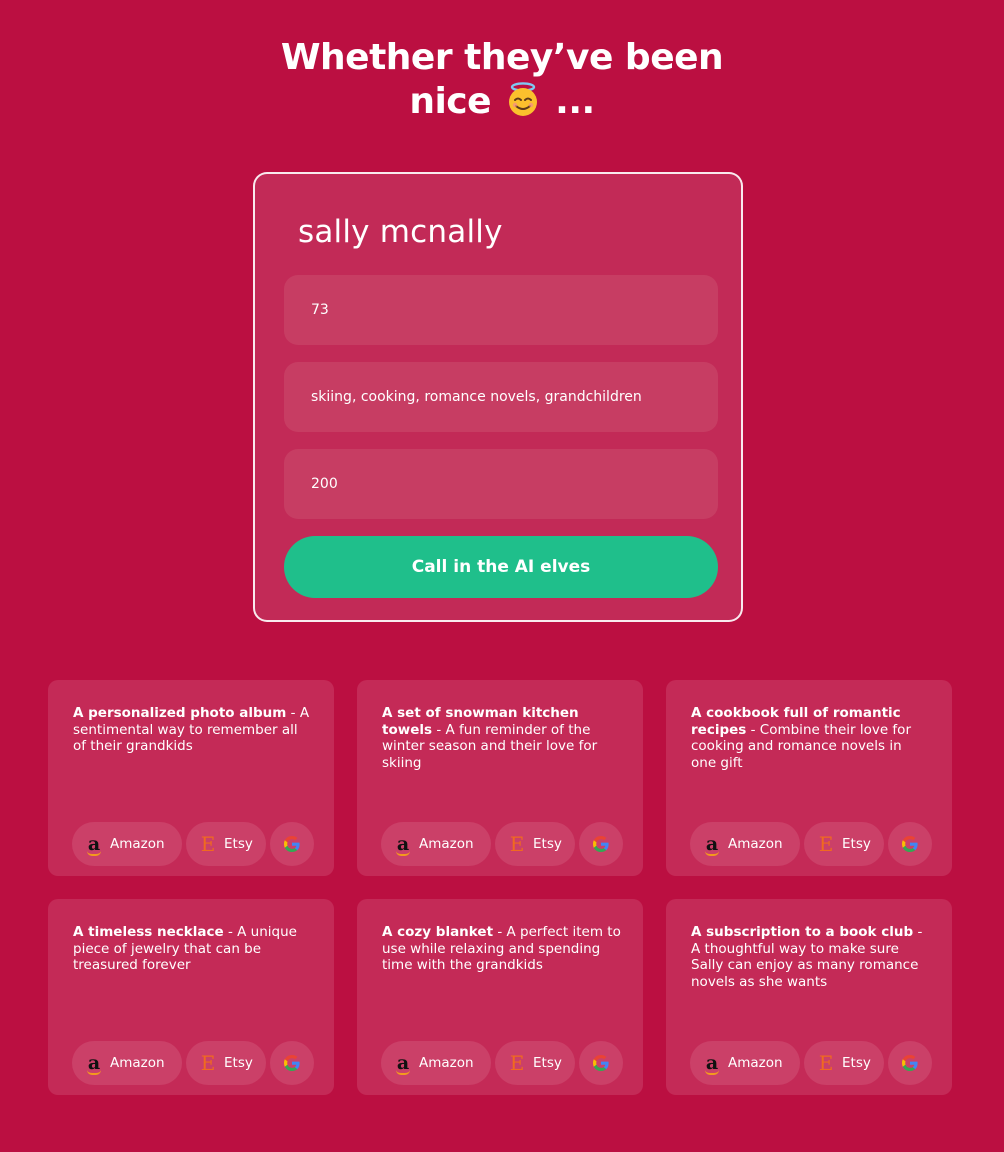 Image resolution: width=1004 pixels, height=1152 pixels. Describe the element at coordinates (180, 713) in the screenshot. I see `gift-idea-title: A personalized photo album` at that location.